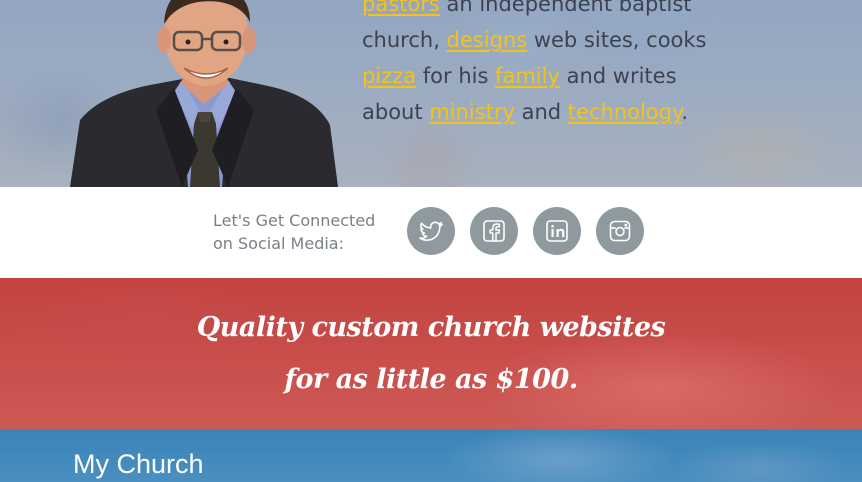 This screenshot has height=482, width=862. Describe the element at coordinates (525, 231) in the screenshot. I see `social-icons` at that location.